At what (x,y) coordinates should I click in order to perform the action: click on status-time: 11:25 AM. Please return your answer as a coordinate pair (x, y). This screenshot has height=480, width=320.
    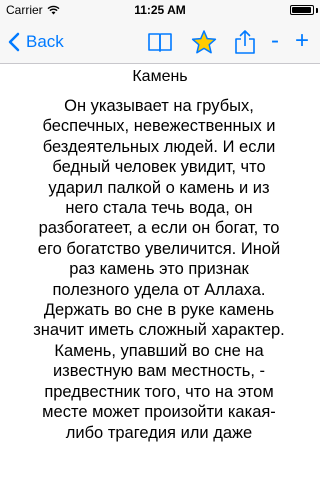
    Looking at the image, I should click on (160, 10).